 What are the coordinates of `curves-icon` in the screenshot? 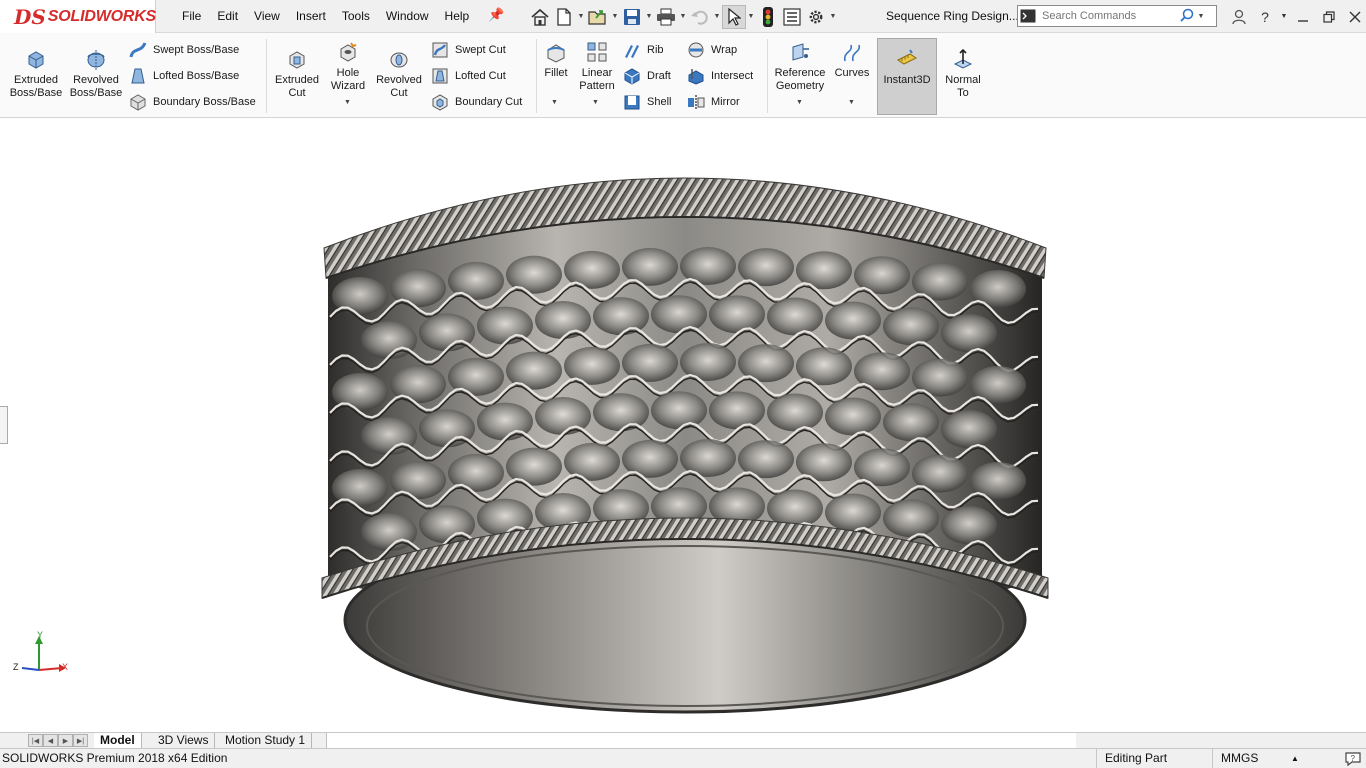 It's located at (852, 52).